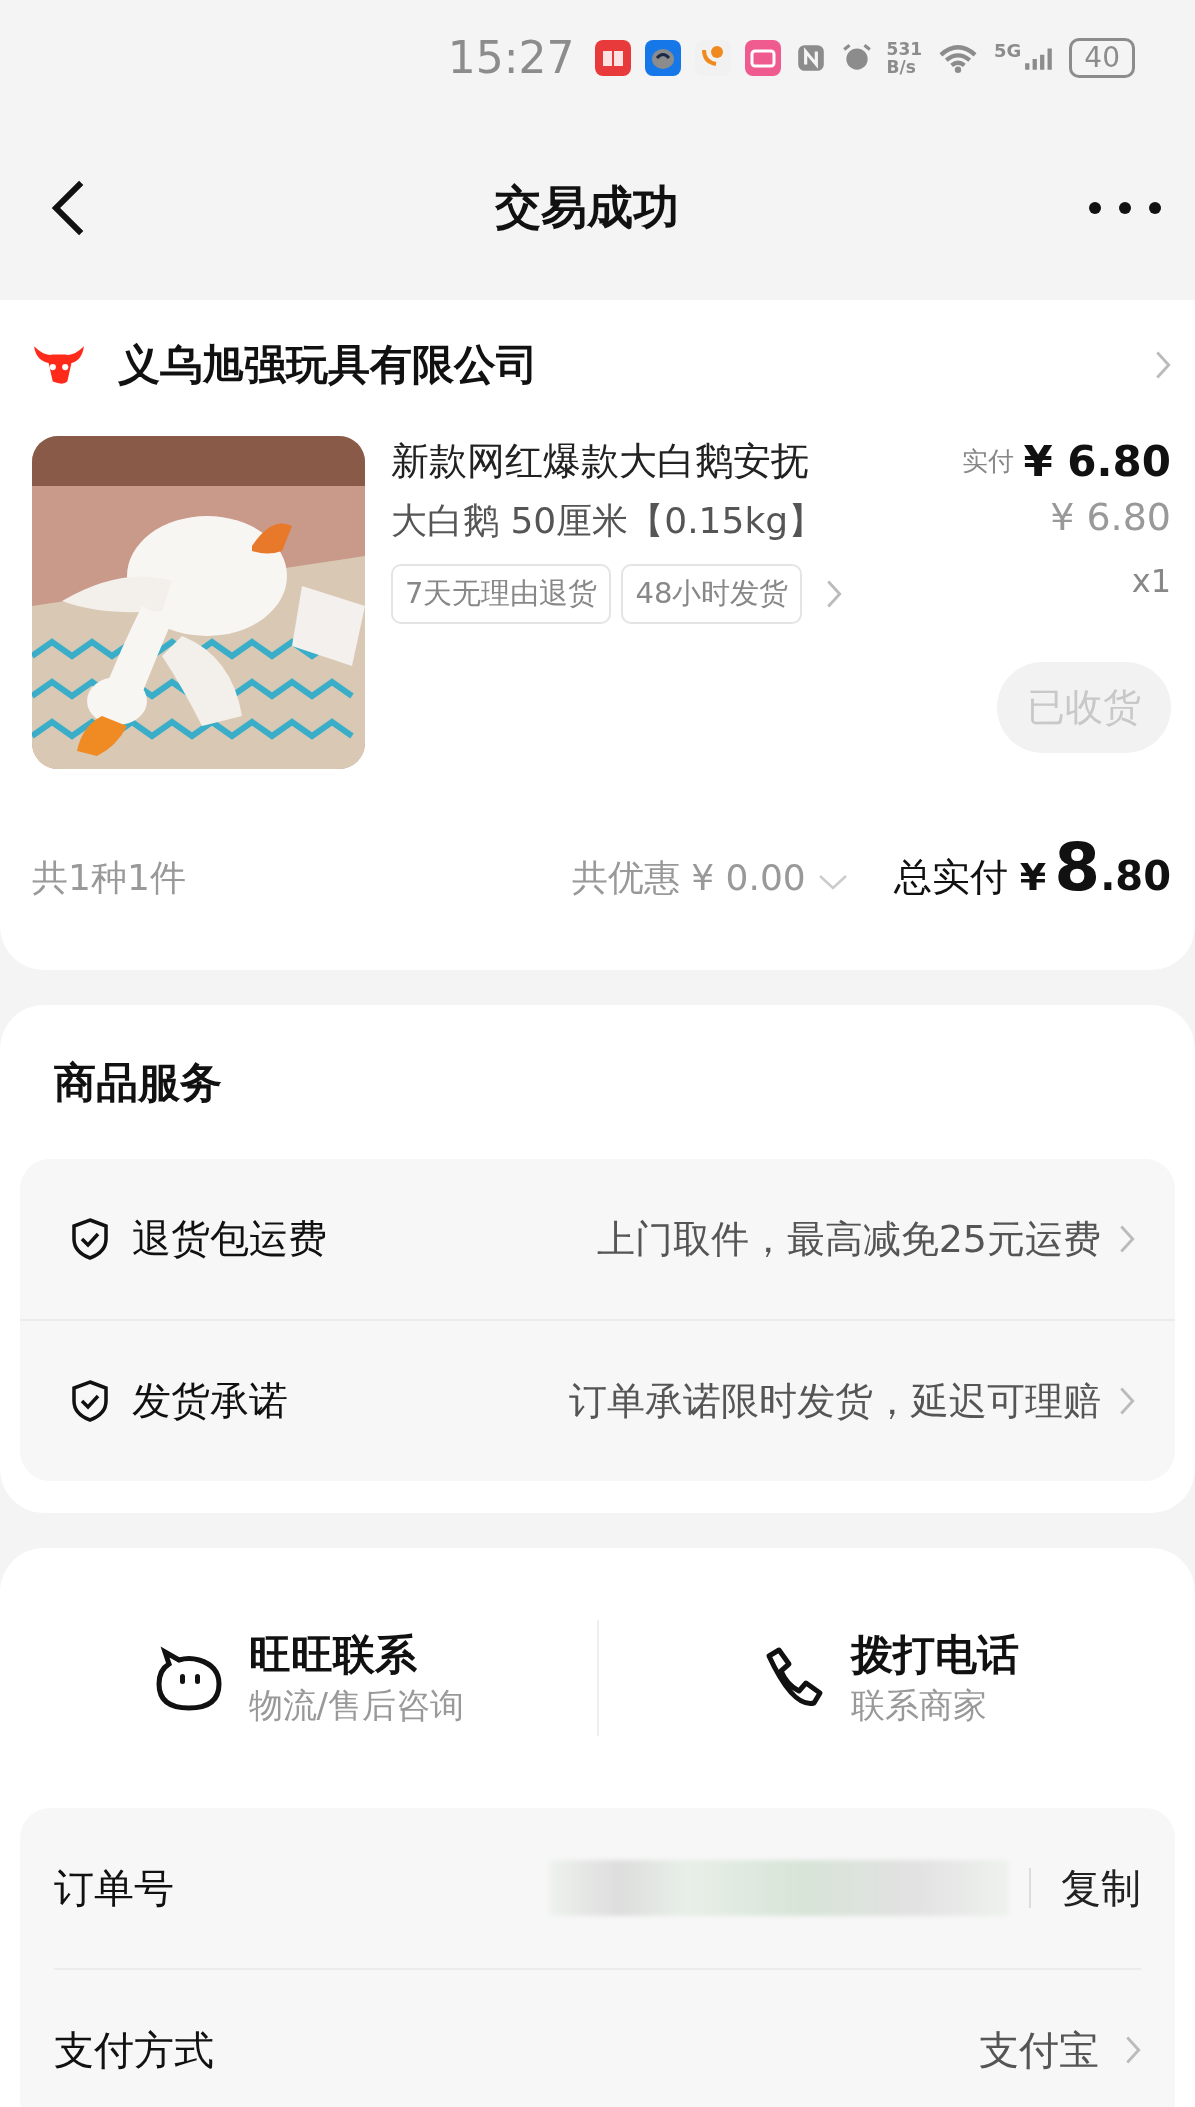 The height and width of the screenshot is (2107, 1195). Describe the element at coordinates (919, 1705) in the screenshot. I see `contact-subtitle: 联系商家` at that location.